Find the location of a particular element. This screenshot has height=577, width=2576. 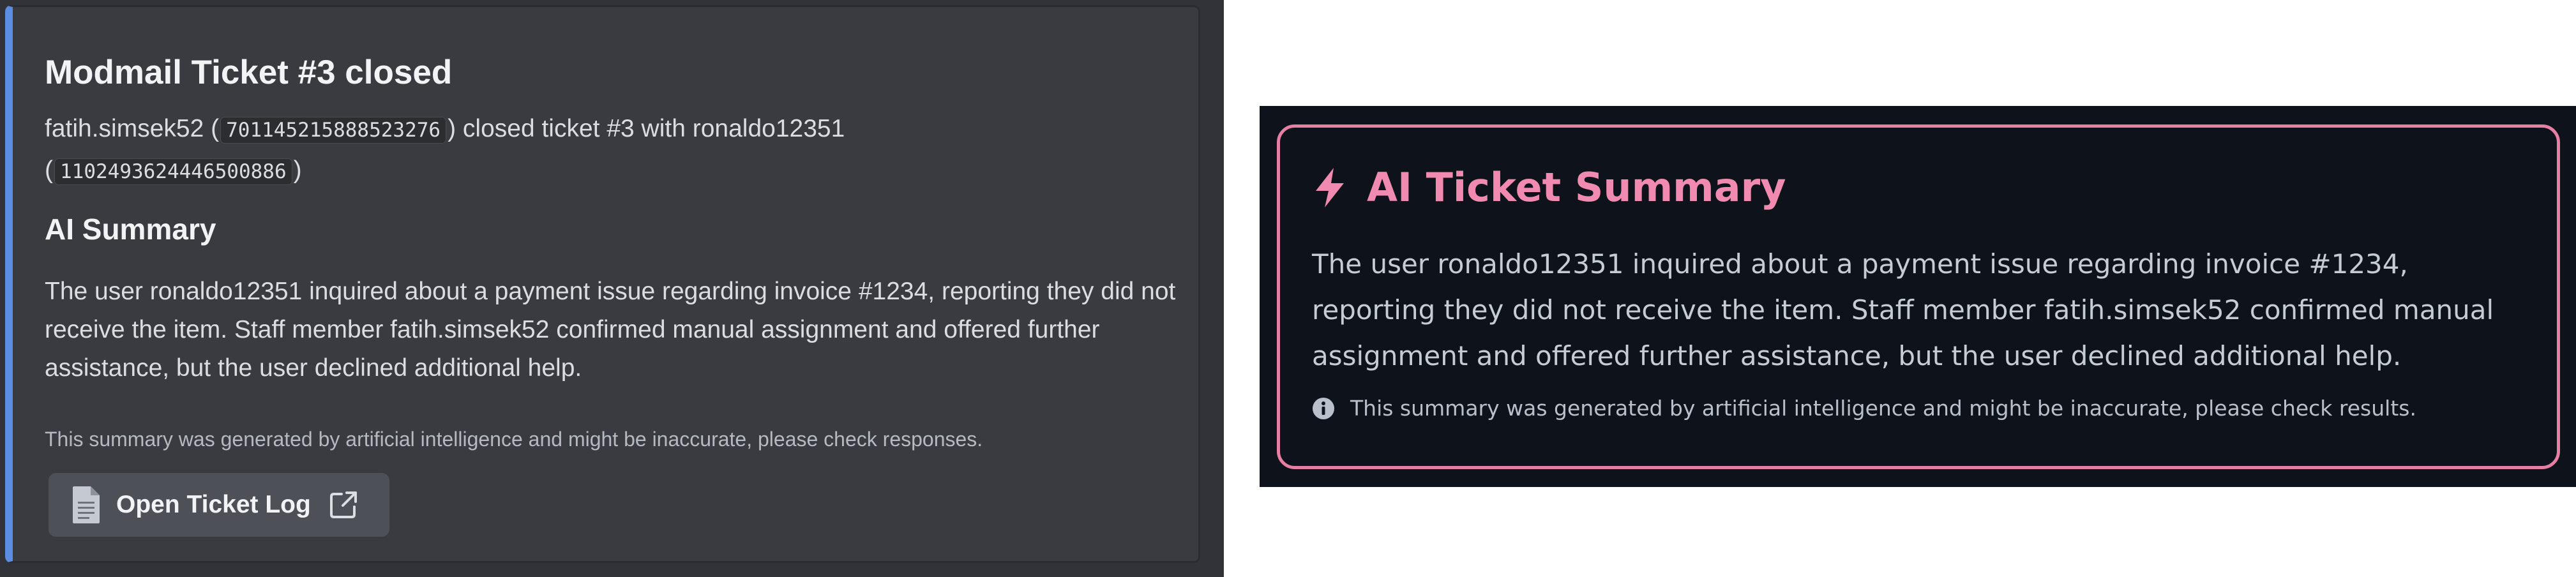

ai-summary-heading: AI Summary is located at coordinates (130, 230).